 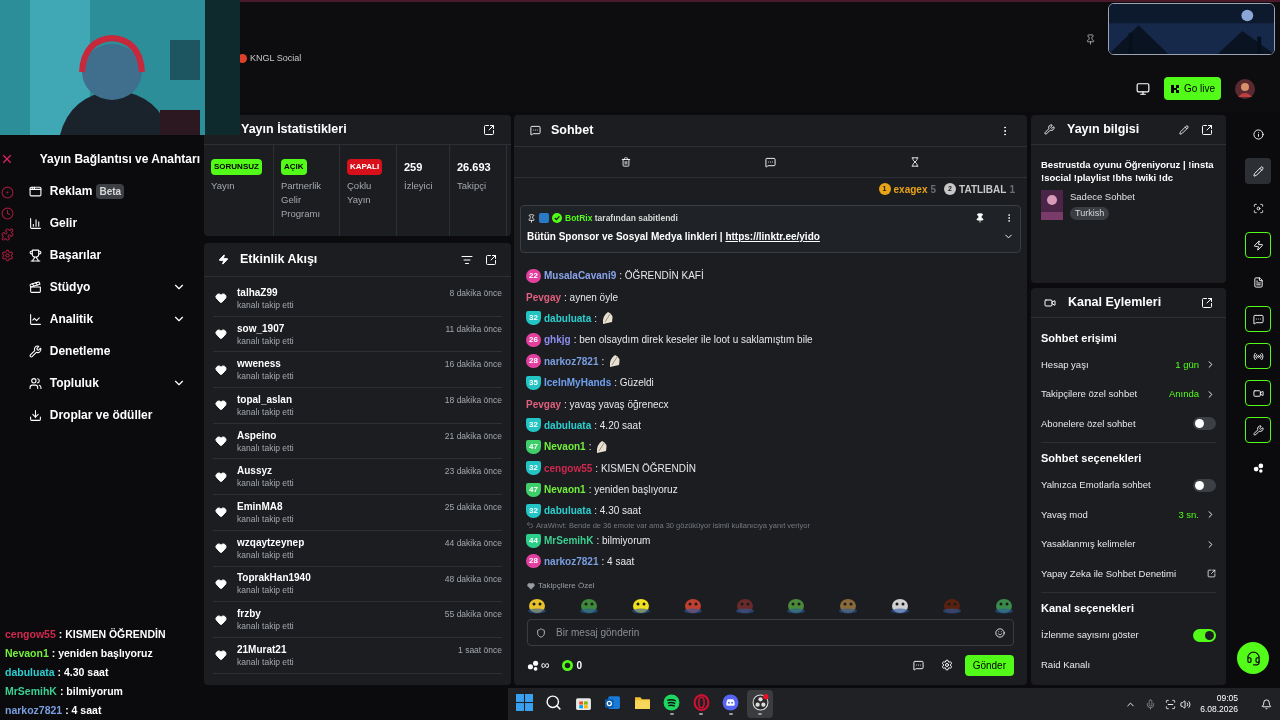 What do you see at coordinates (1128, 574) in the screenshot?
I see `setting-row: Yapay Zeka ile Sohbet Denetimi` at bounding box center [1128, 574].